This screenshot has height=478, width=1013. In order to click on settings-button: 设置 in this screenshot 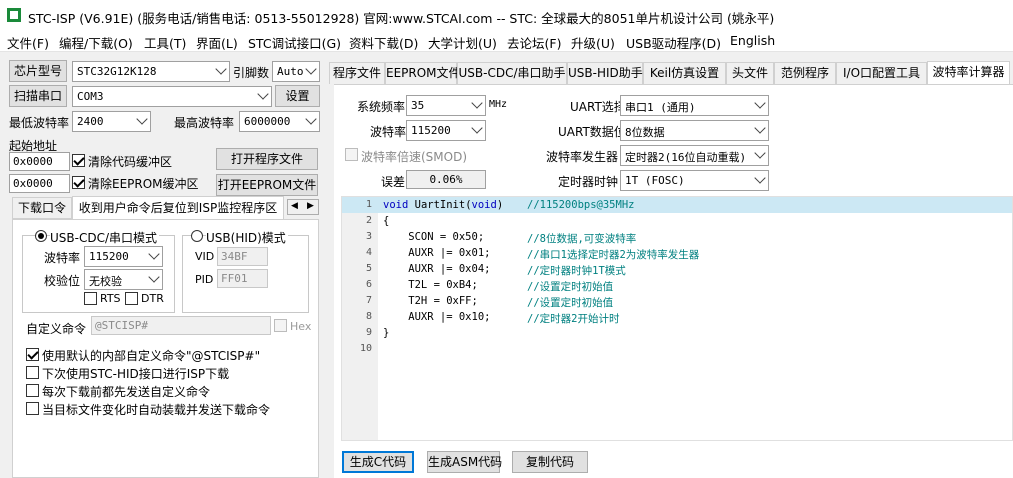, I will do `click(297, 96)`.